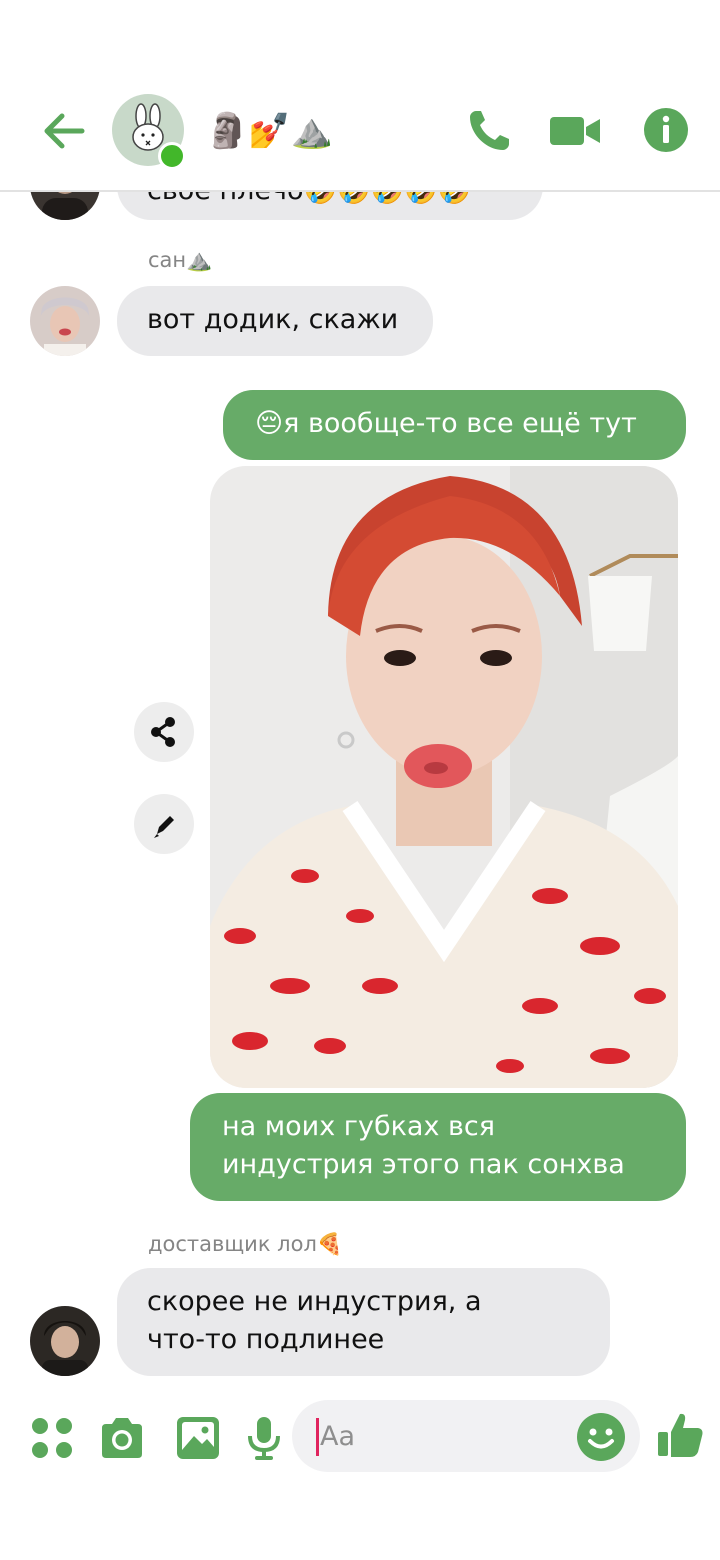 Image resolution: width=720 pixels, height=1560 pixels. I want to click on share-button, so click(164, 732).